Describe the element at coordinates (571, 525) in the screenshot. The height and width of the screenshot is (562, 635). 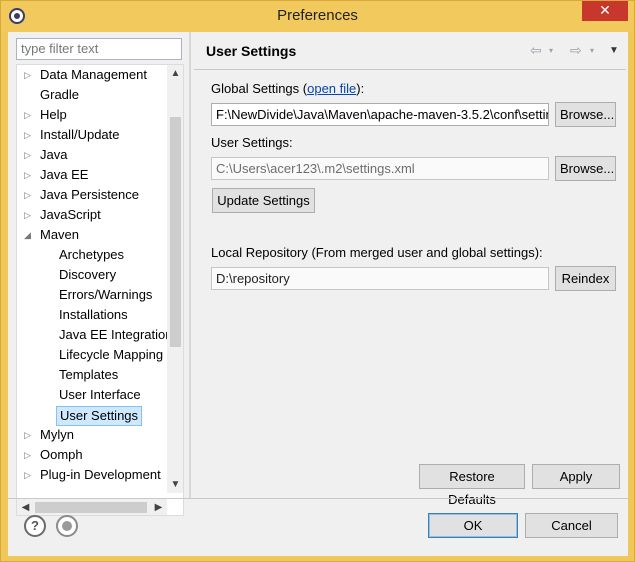
I see `cancel-button: Cancel` at that location.